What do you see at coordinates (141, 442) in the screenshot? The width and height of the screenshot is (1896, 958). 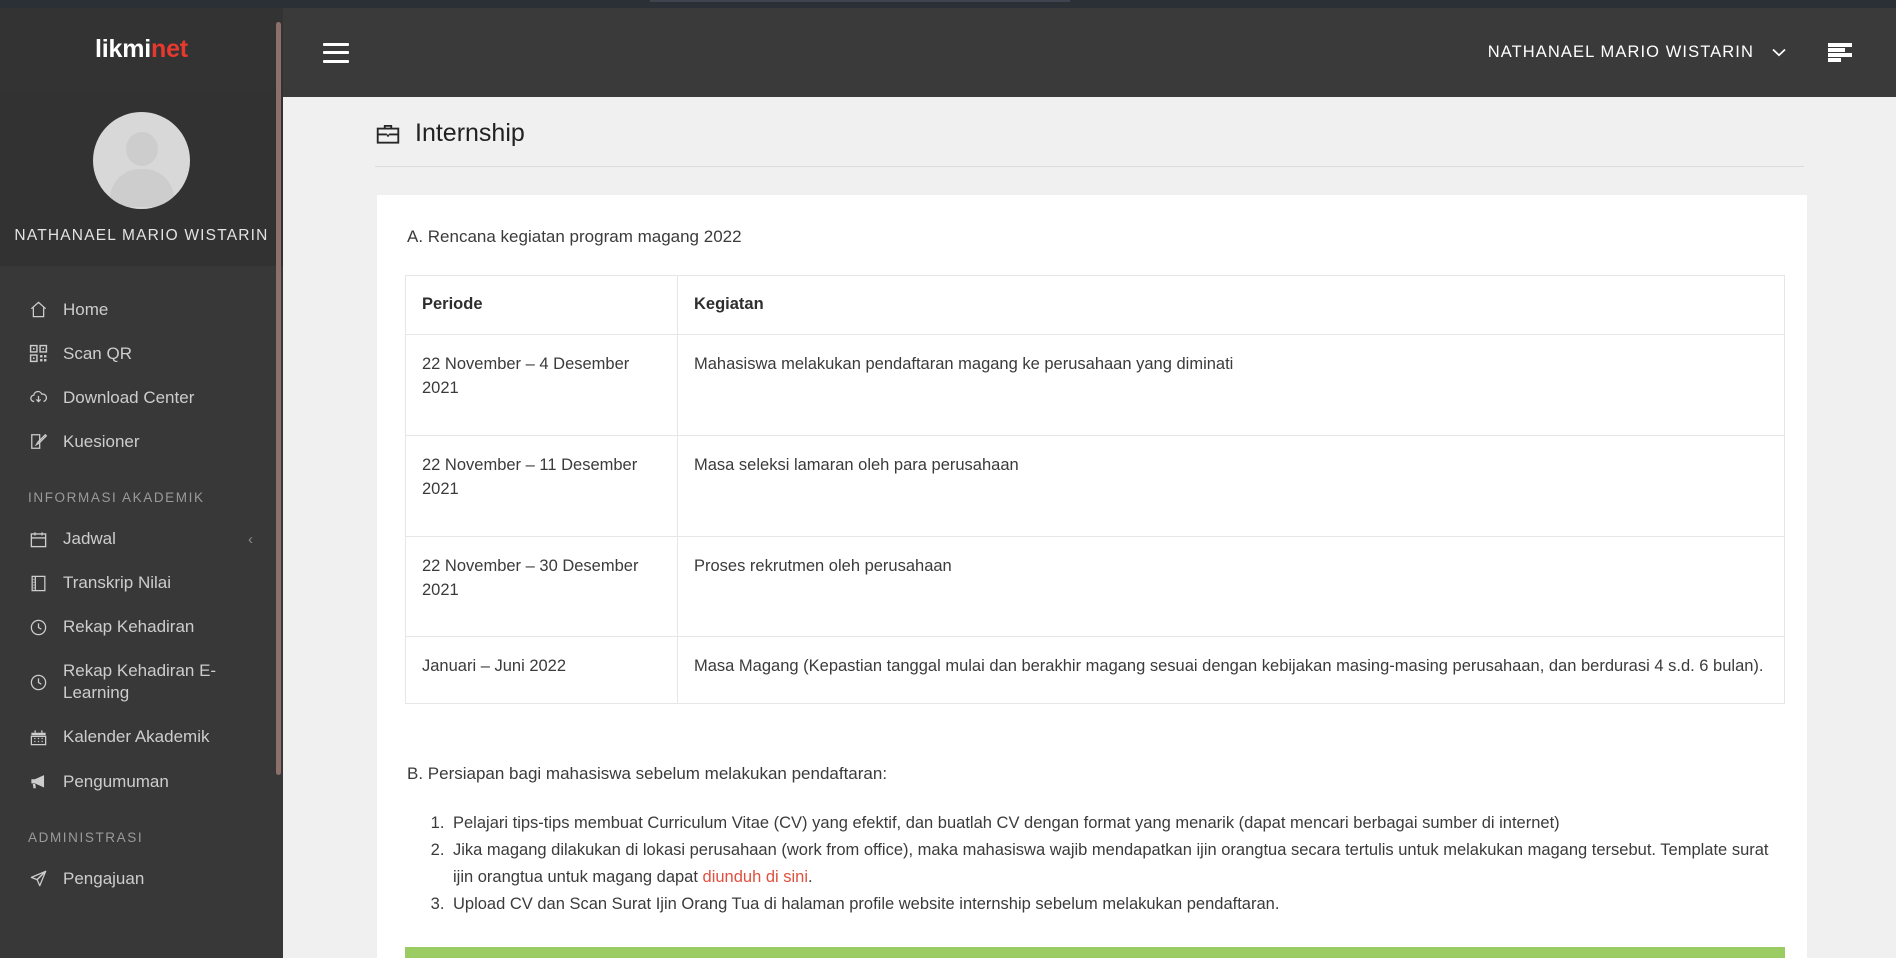 I see `sidebar-item-kuesioner: Kuesioner` at bounding box center [141, 442].